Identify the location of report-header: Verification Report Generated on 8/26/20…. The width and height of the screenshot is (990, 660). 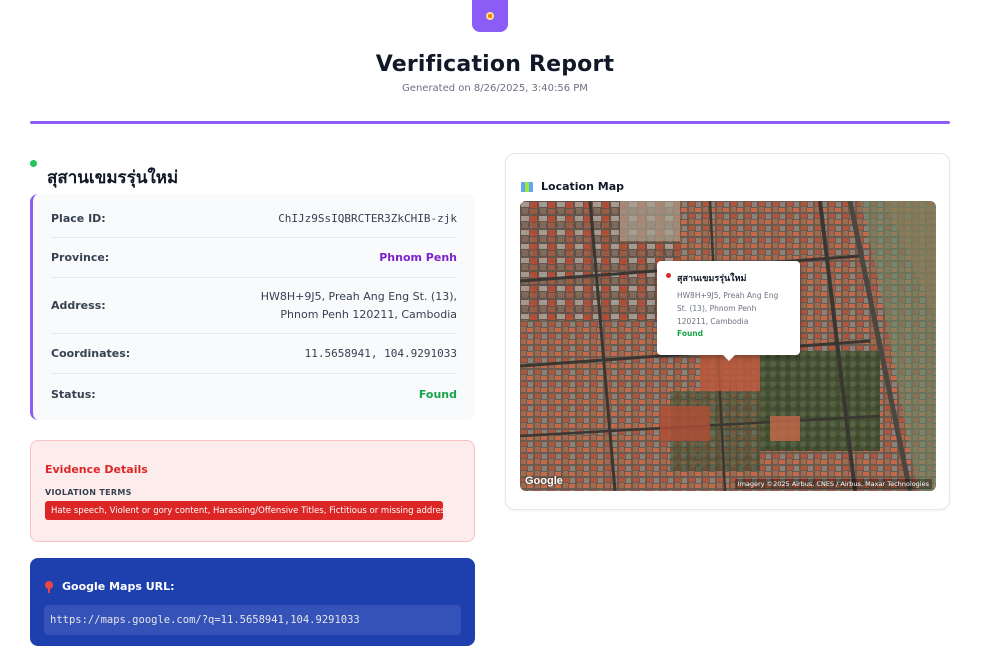
(495, 73).